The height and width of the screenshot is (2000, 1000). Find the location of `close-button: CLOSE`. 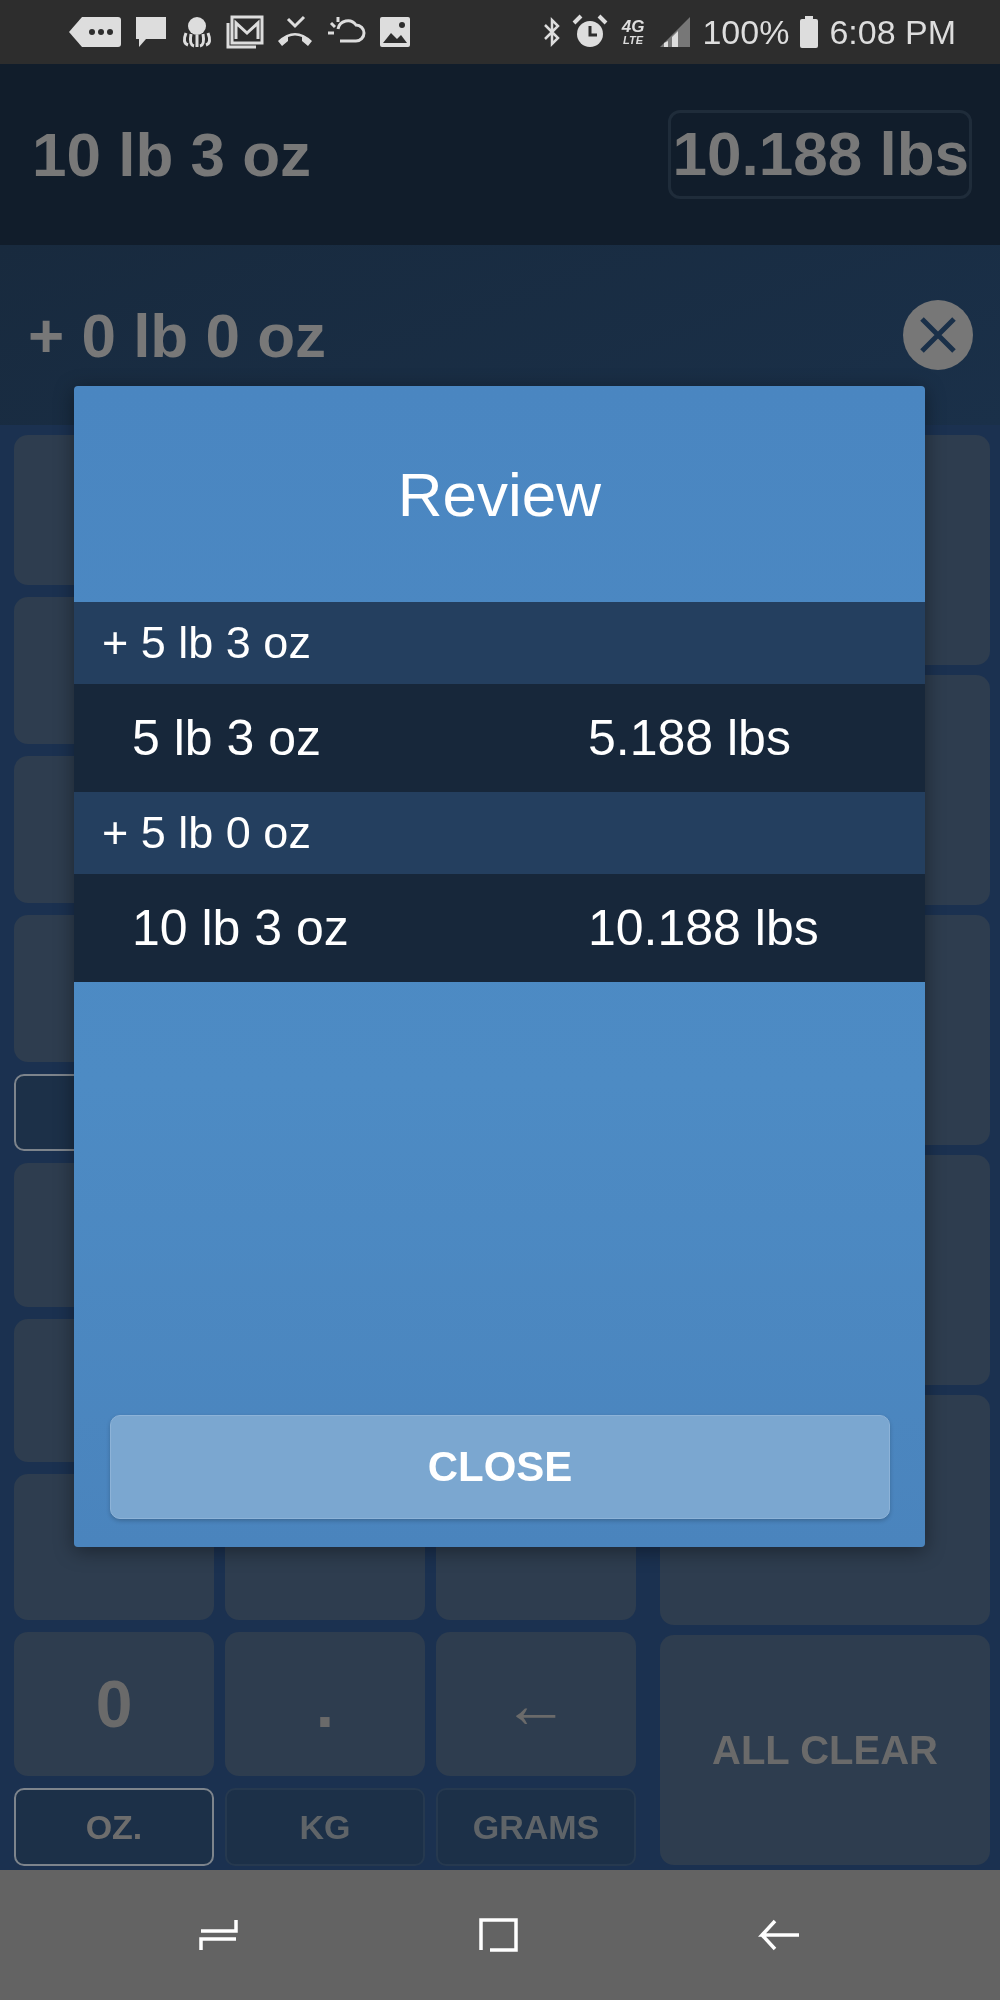

close-button: CLOSE is located at coordinates (500, 1467).